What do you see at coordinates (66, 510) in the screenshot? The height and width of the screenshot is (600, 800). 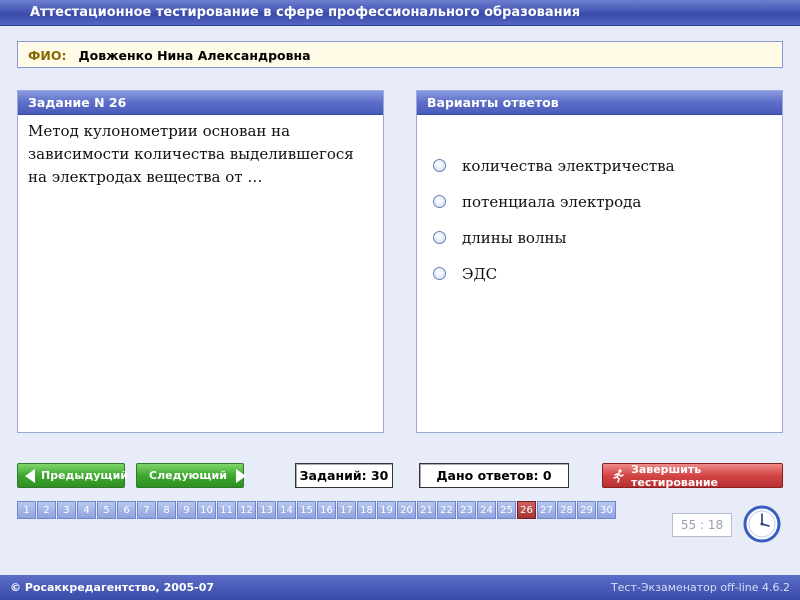 I see `question-number-button: 3` at bounding box center [66, 510].